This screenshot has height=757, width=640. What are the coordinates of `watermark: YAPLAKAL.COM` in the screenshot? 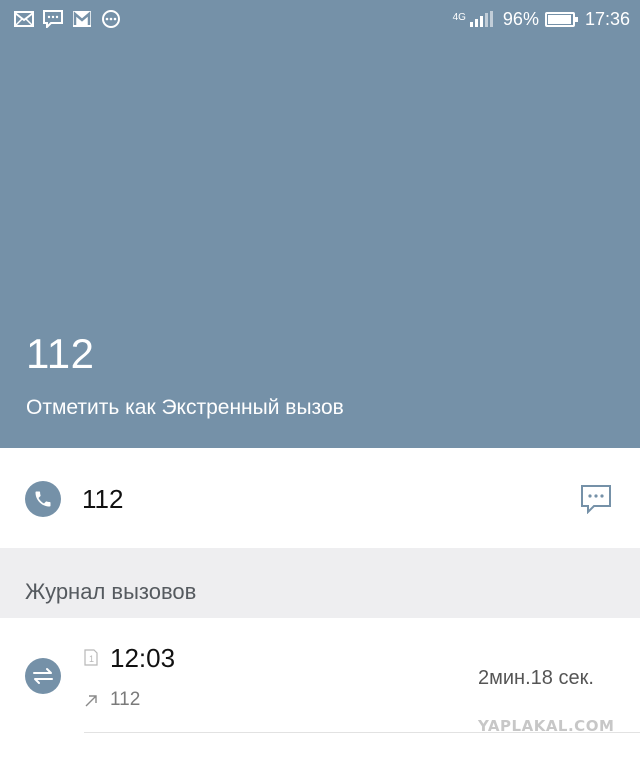 It's located at (546, 726).